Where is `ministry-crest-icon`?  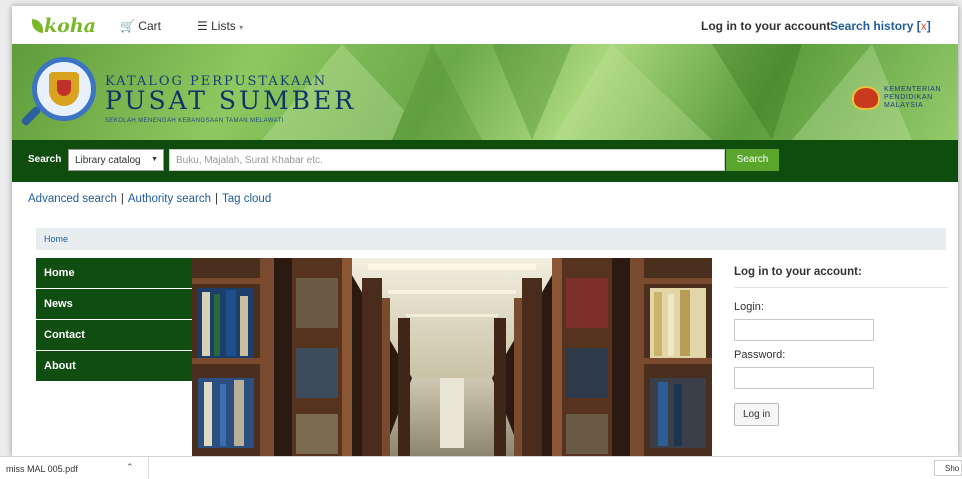 ministry-crest-icon is located at coordinates (866, 98).